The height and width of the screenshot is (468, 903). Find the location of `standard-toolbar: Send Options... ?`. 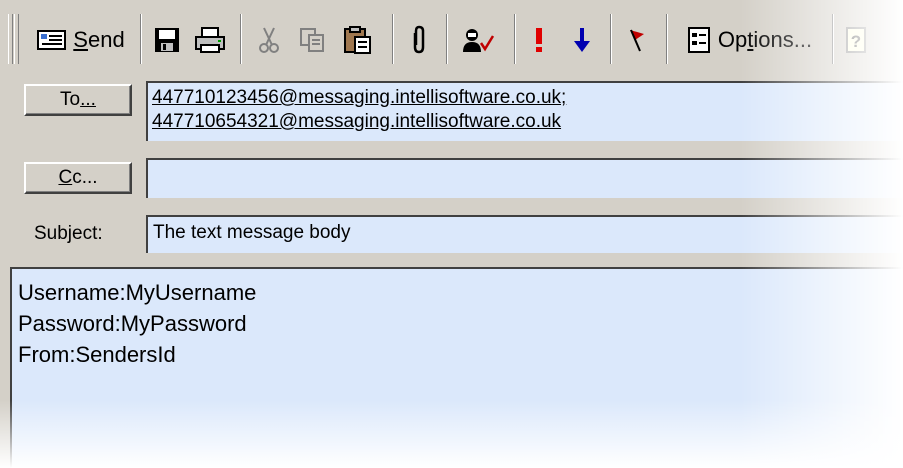

standard-toolbar: Send Options... ? is located at coordinates (446, 39).